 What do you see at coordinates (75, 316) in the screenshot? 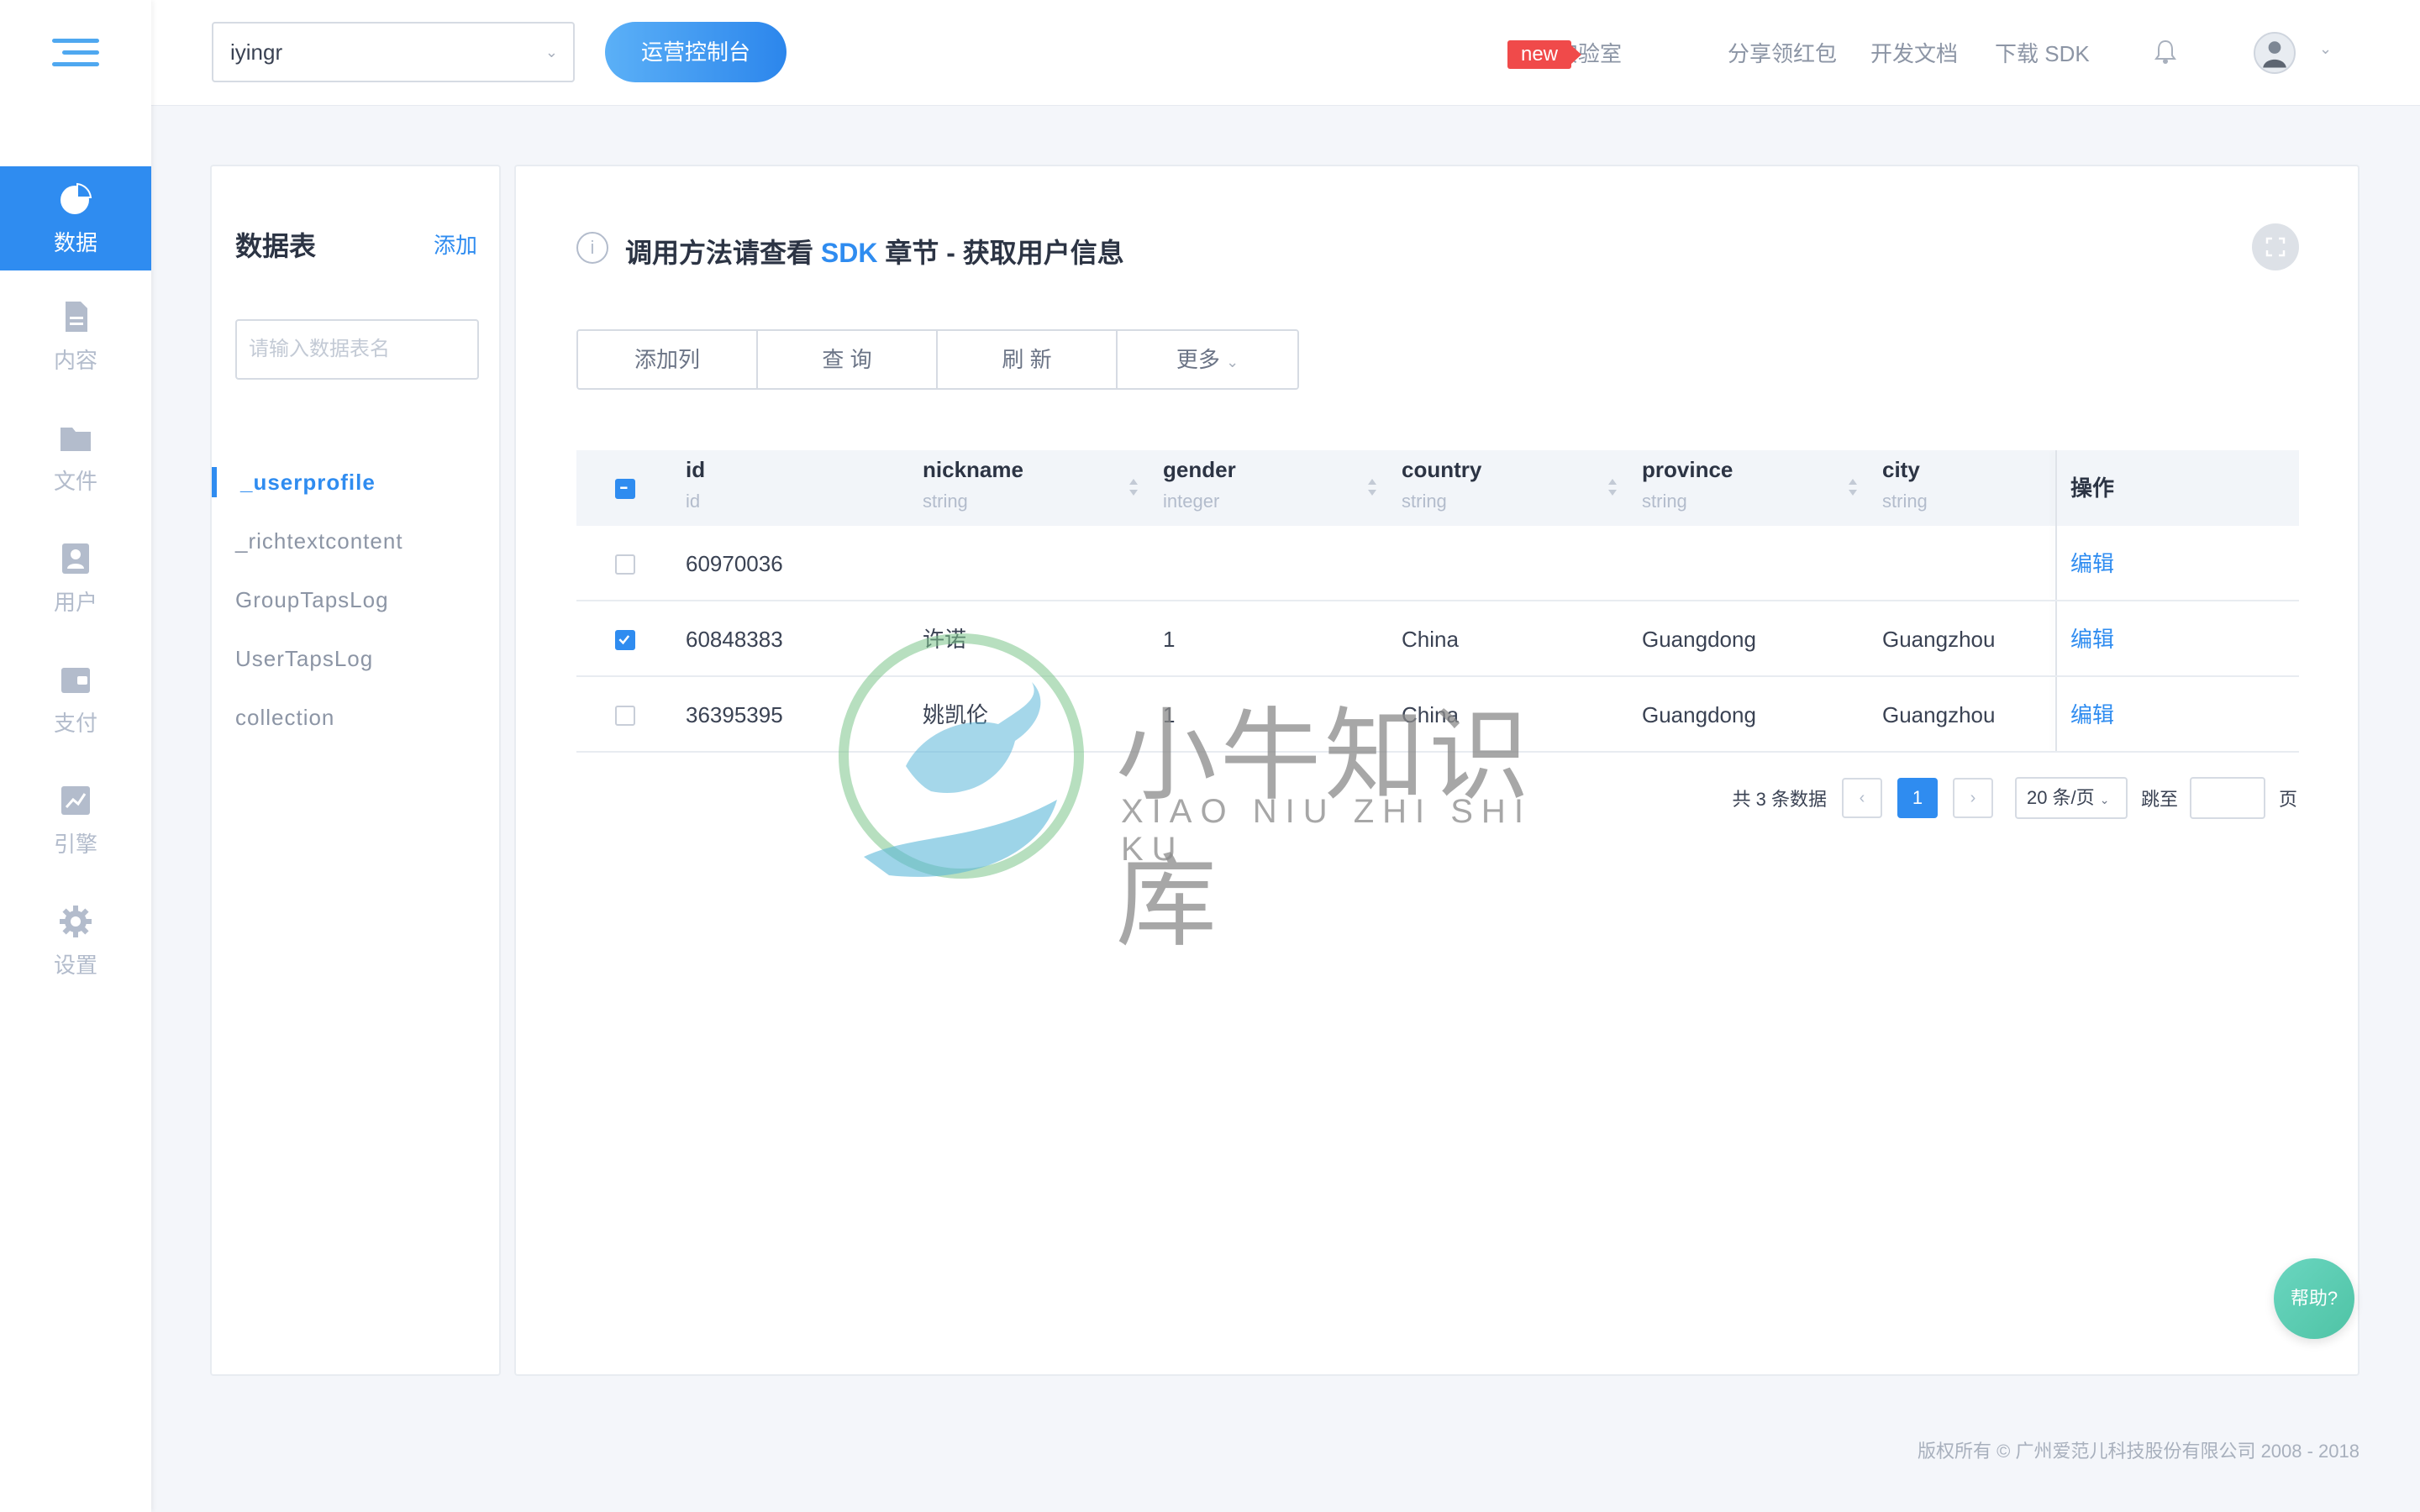
I see `document-icon` at bounding box center [75, 316].